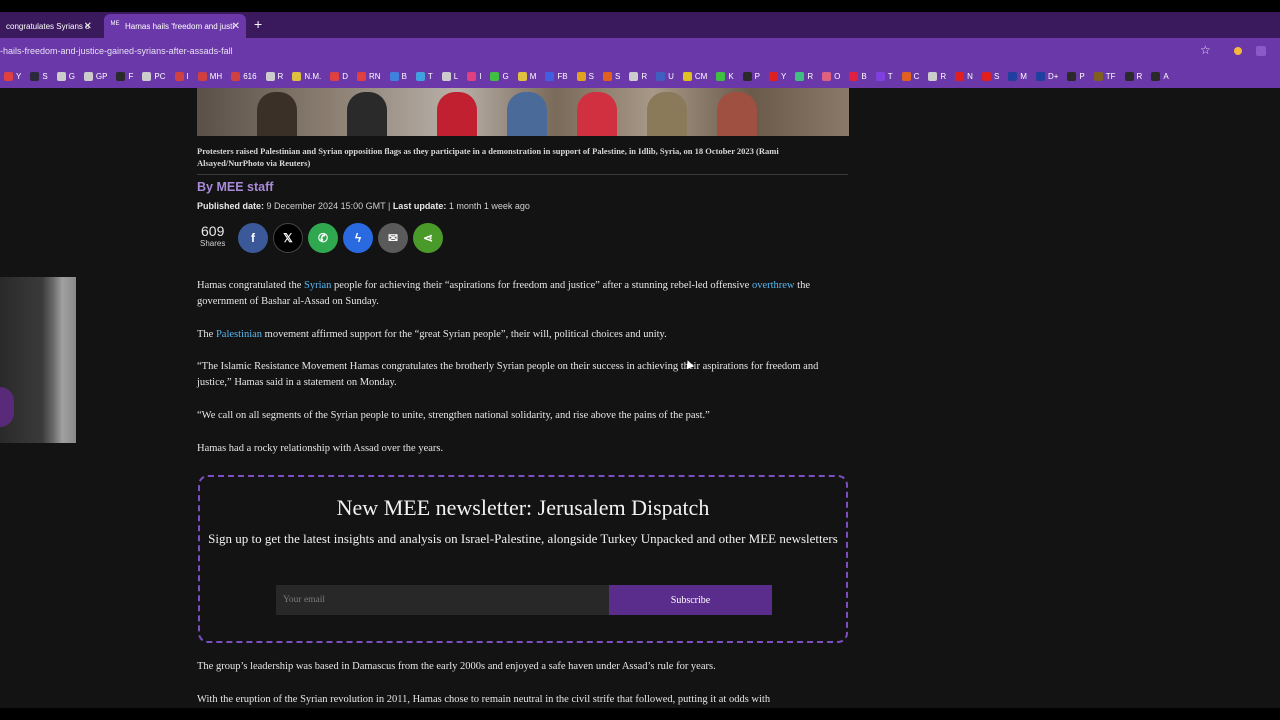 Image resolution: width=1280 pixels, height=720 pixels. I want to click on facebook-share-button: f, so click(253, 238).